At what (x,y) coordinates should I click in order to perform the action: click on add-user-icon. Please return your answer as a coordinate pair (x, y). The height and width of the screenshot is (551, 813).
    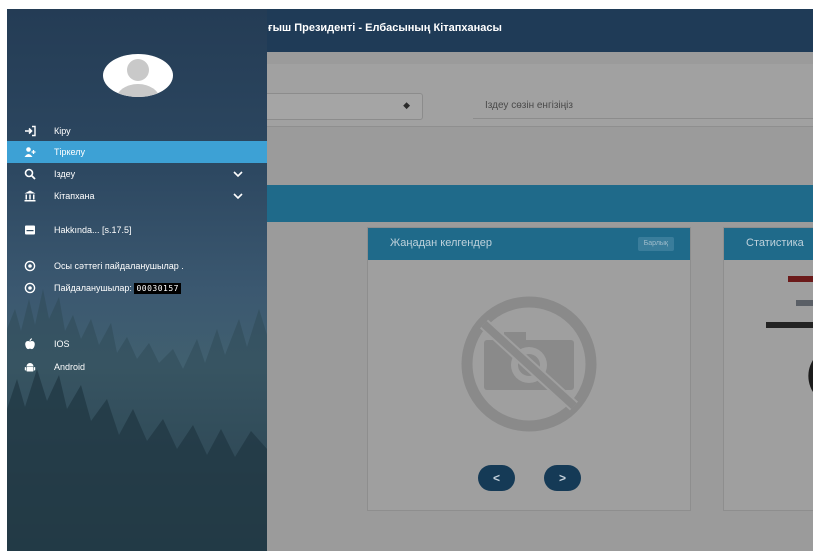
    Looking at the image, I should click on (30, 152).